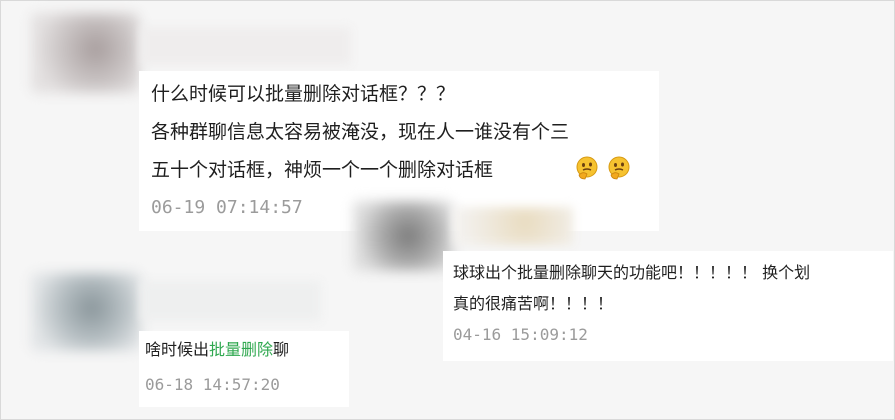 This screenshot has height=420, width=895. What do you see at coordinates (360, 132) in the screenshot?
I see `comment-text-line: 各种群聊信息太容易被淹没，现在人一谁没有个三` at bounding box center [360, 132].